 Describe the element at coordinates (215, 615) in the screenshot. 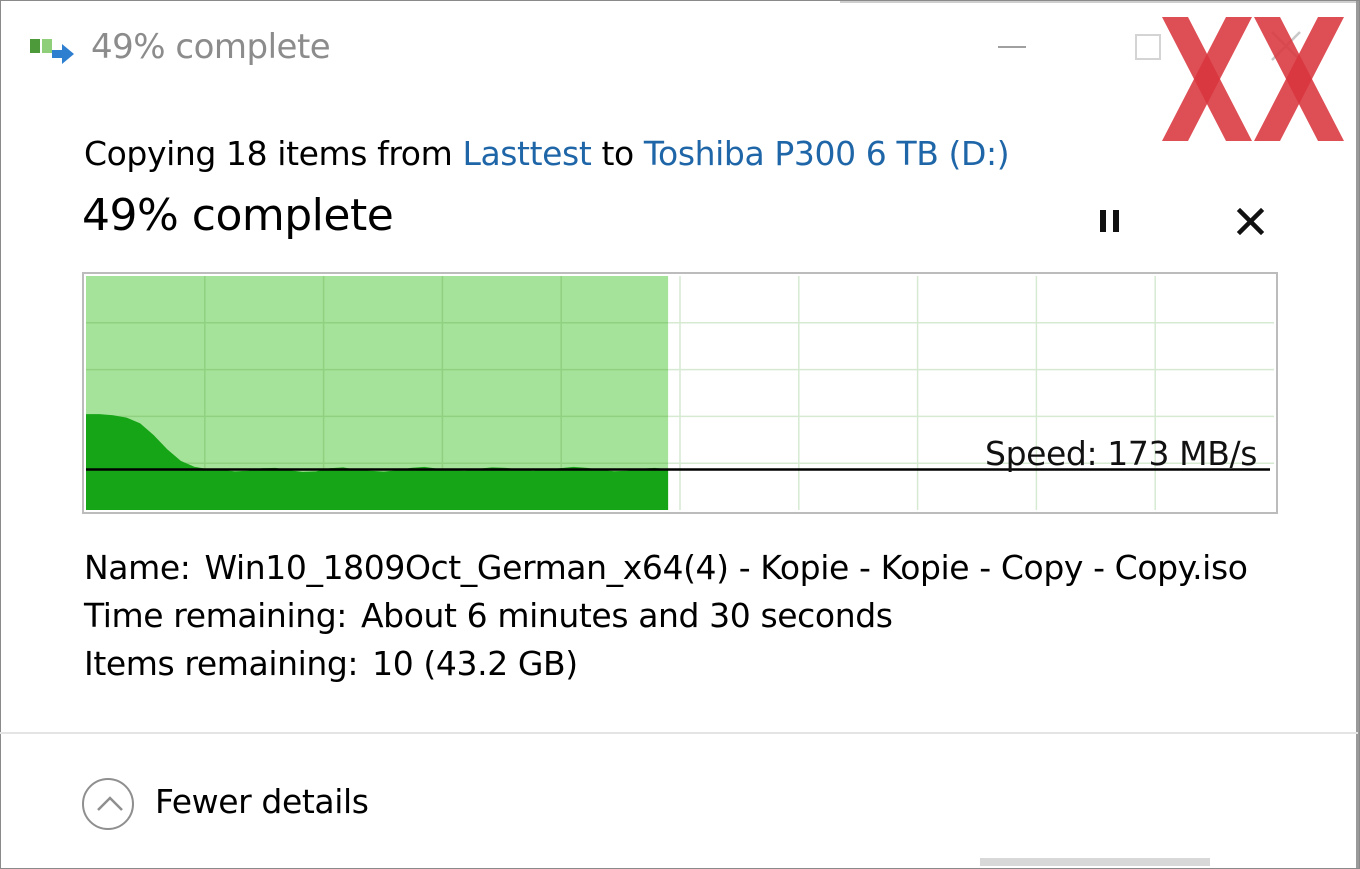

I see `detail-time-label: Time remaining:` at that location.